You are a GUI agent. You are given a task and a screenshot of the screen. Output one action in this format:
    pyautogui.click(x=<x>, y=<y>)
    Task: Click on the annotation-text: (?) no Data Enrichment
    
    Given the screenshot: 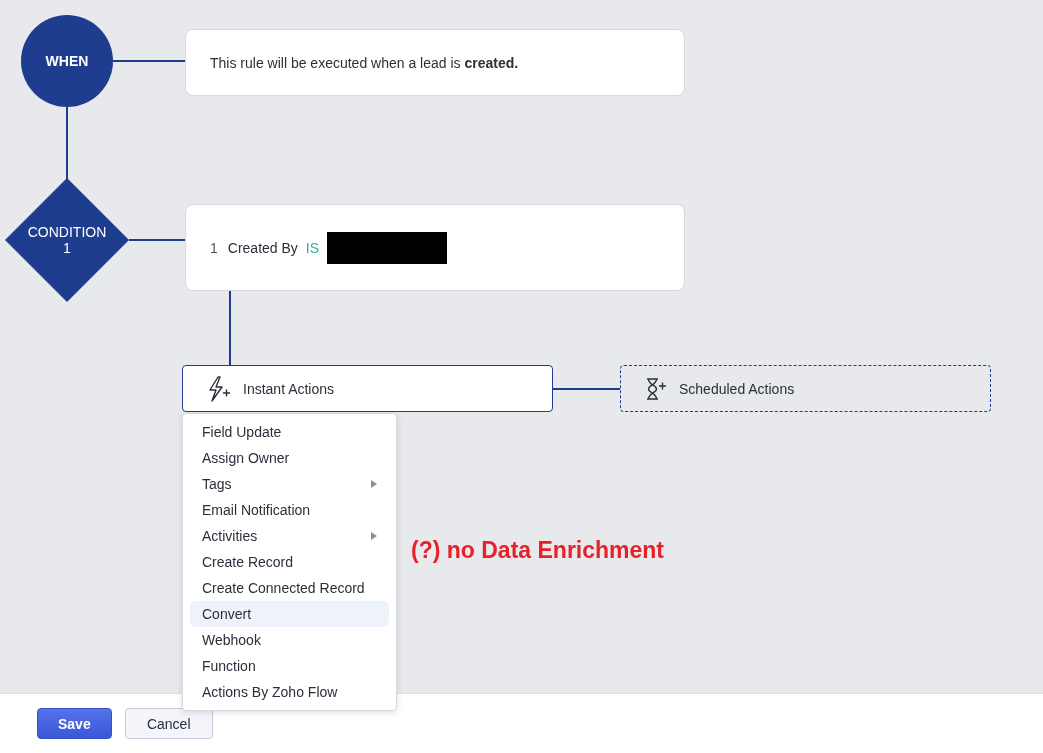 What is the action you would take?
    pyautogui.click(x=537, y=550)
    